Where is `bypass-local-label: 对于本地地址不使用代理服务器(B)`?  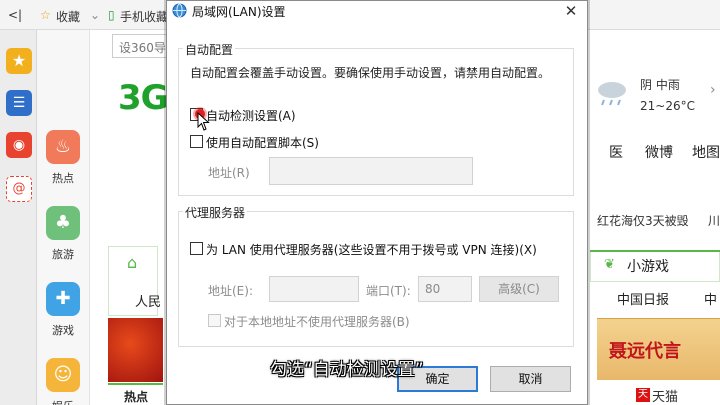 bypass-local-label: 对于本地地址不使用代理服务器(B) is located at coordinates (317, 321).